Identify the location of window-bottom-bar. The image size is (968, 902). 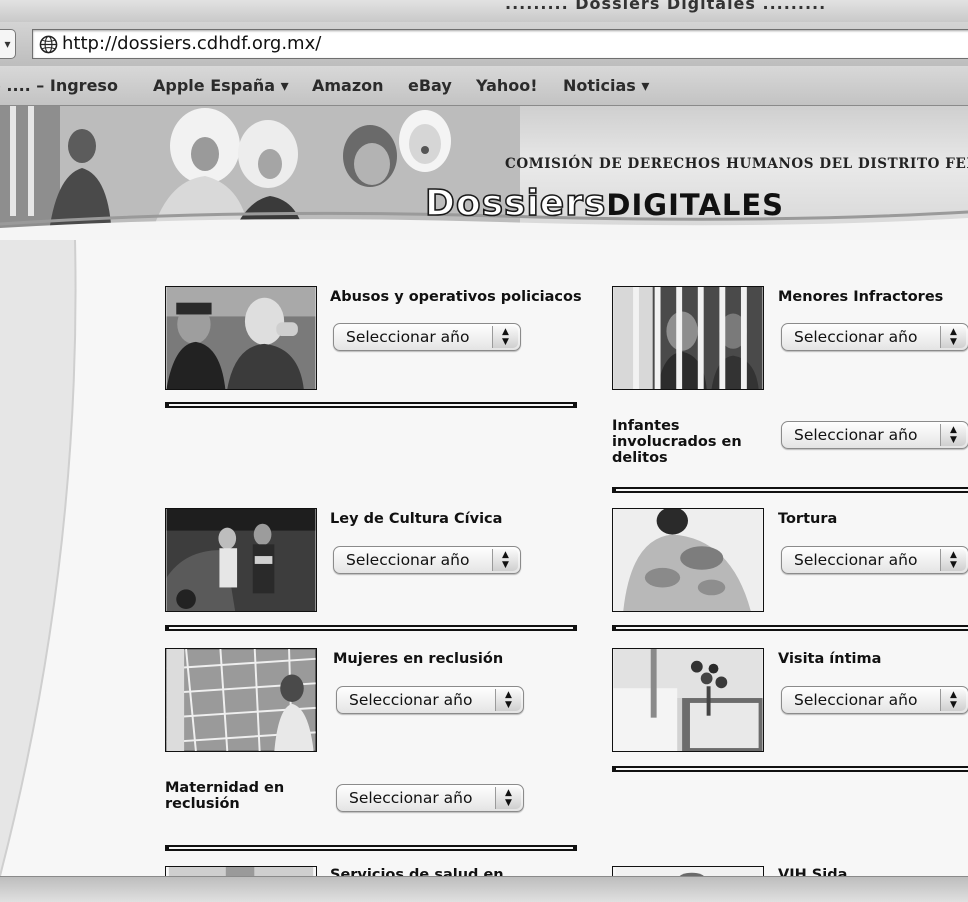
(484, 889).